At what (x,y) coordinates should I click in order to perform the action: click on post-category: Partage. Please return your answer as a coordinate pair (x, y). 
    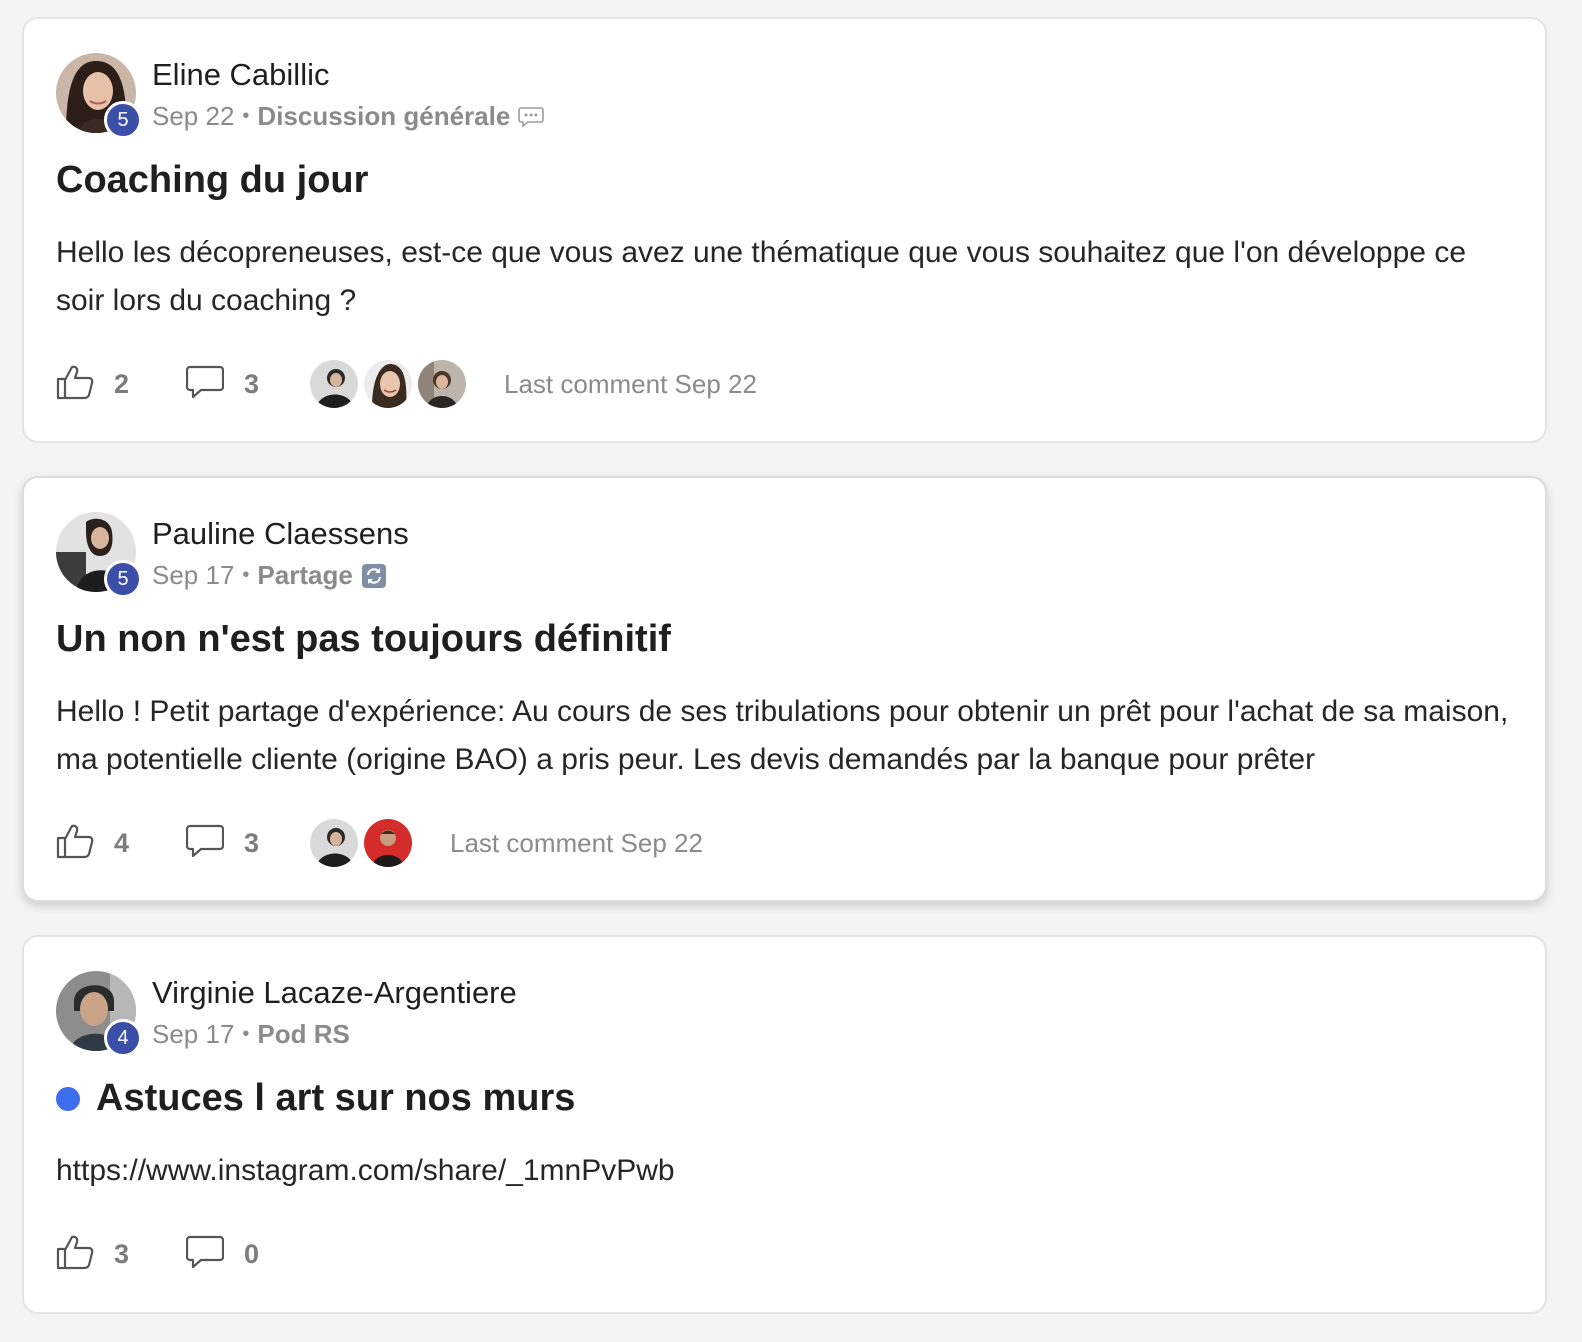
    Looking at the image, I should click on (304, 575).